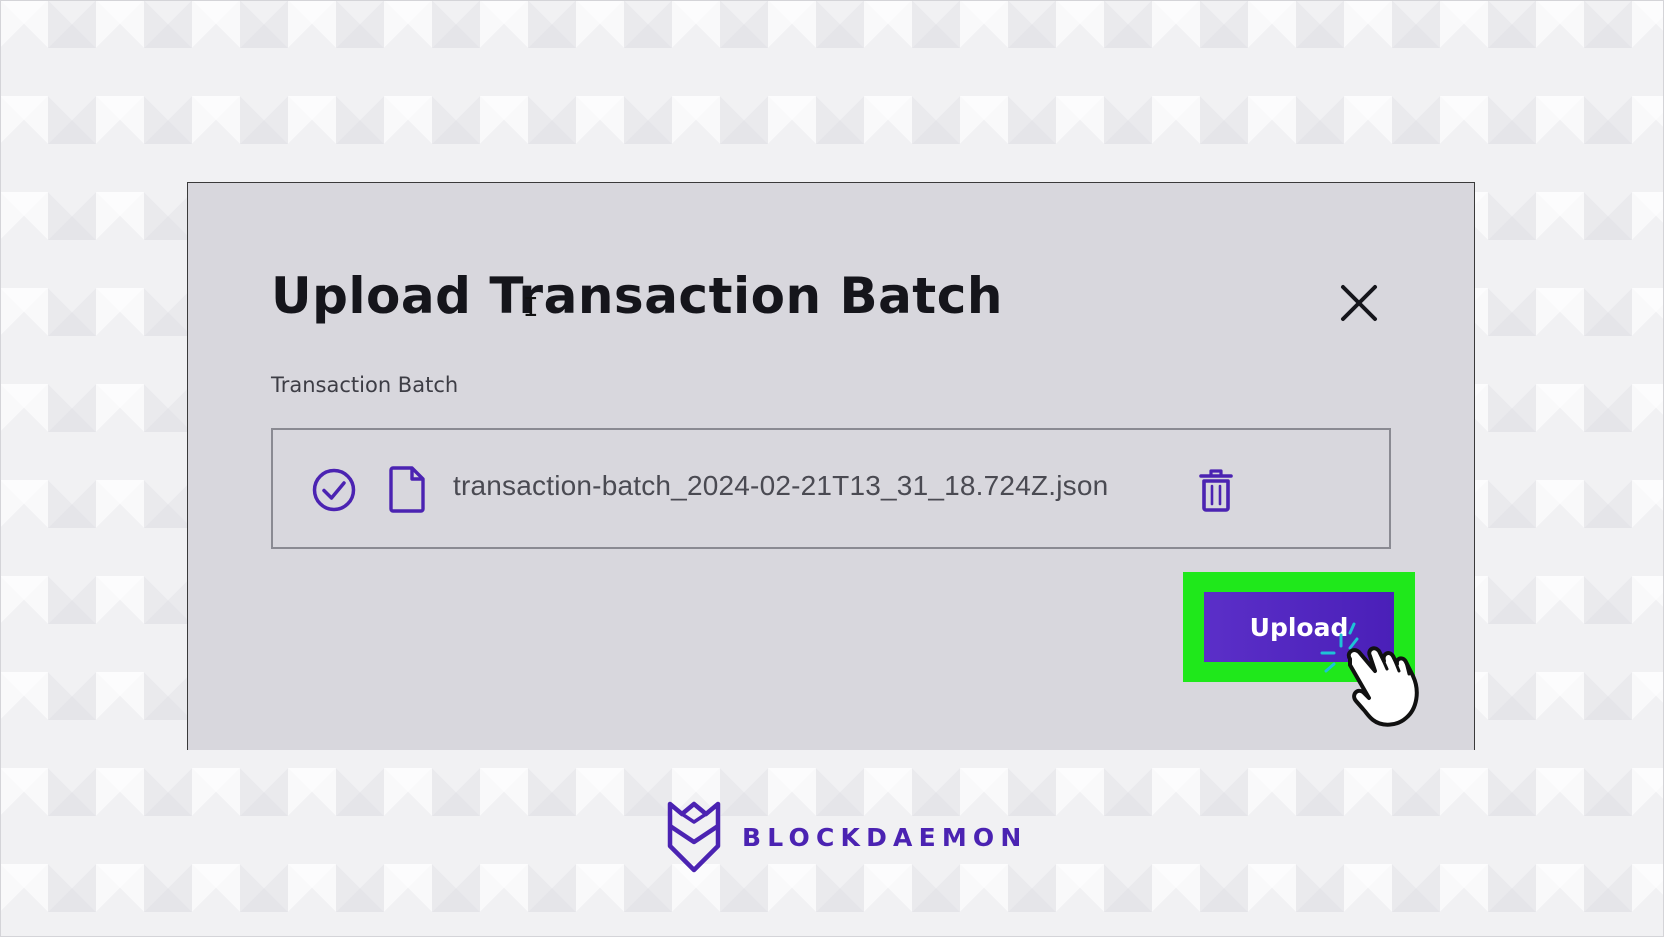 The height and width of the screenshot is (937, 1664). I want to click on field-label: Transaction Batch, so click(365, 385).